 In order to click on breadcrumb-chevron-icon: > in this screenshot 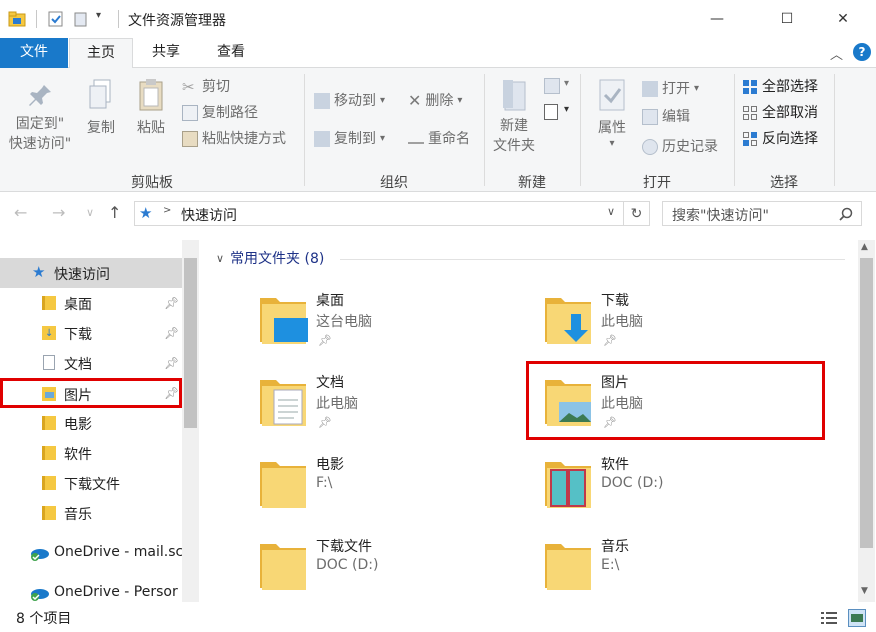, I will do `click(167, 210)`.